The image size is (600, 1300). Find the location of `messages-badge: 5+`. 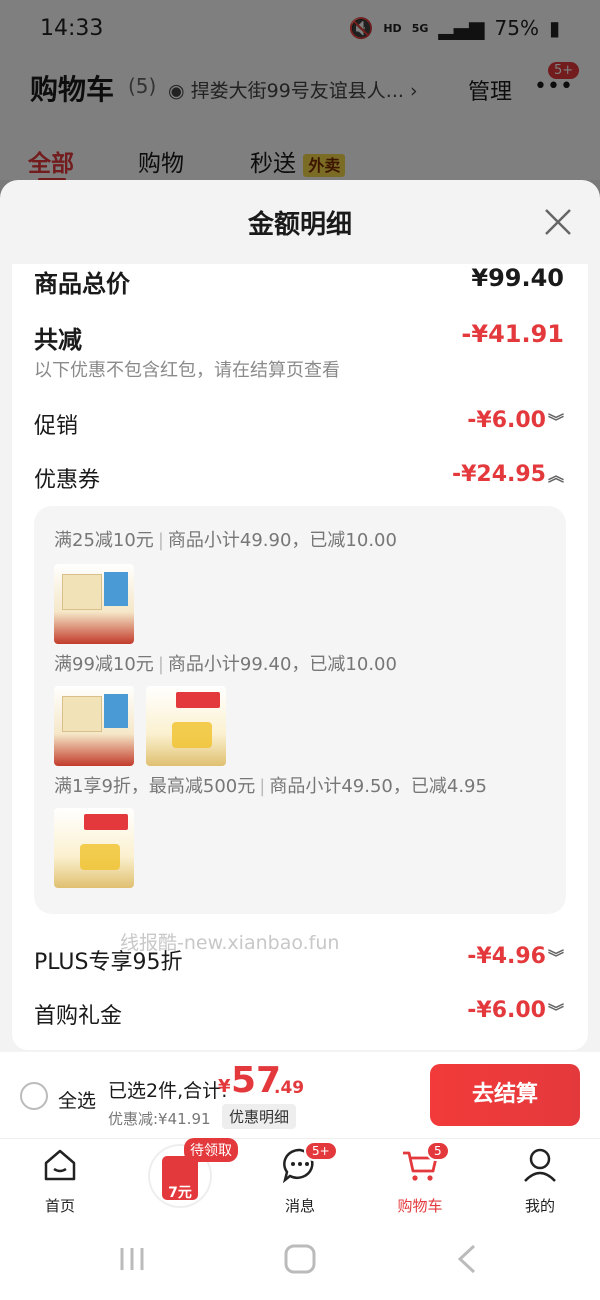

messages-badge: 5+ is located at coordinates (321, 1151).